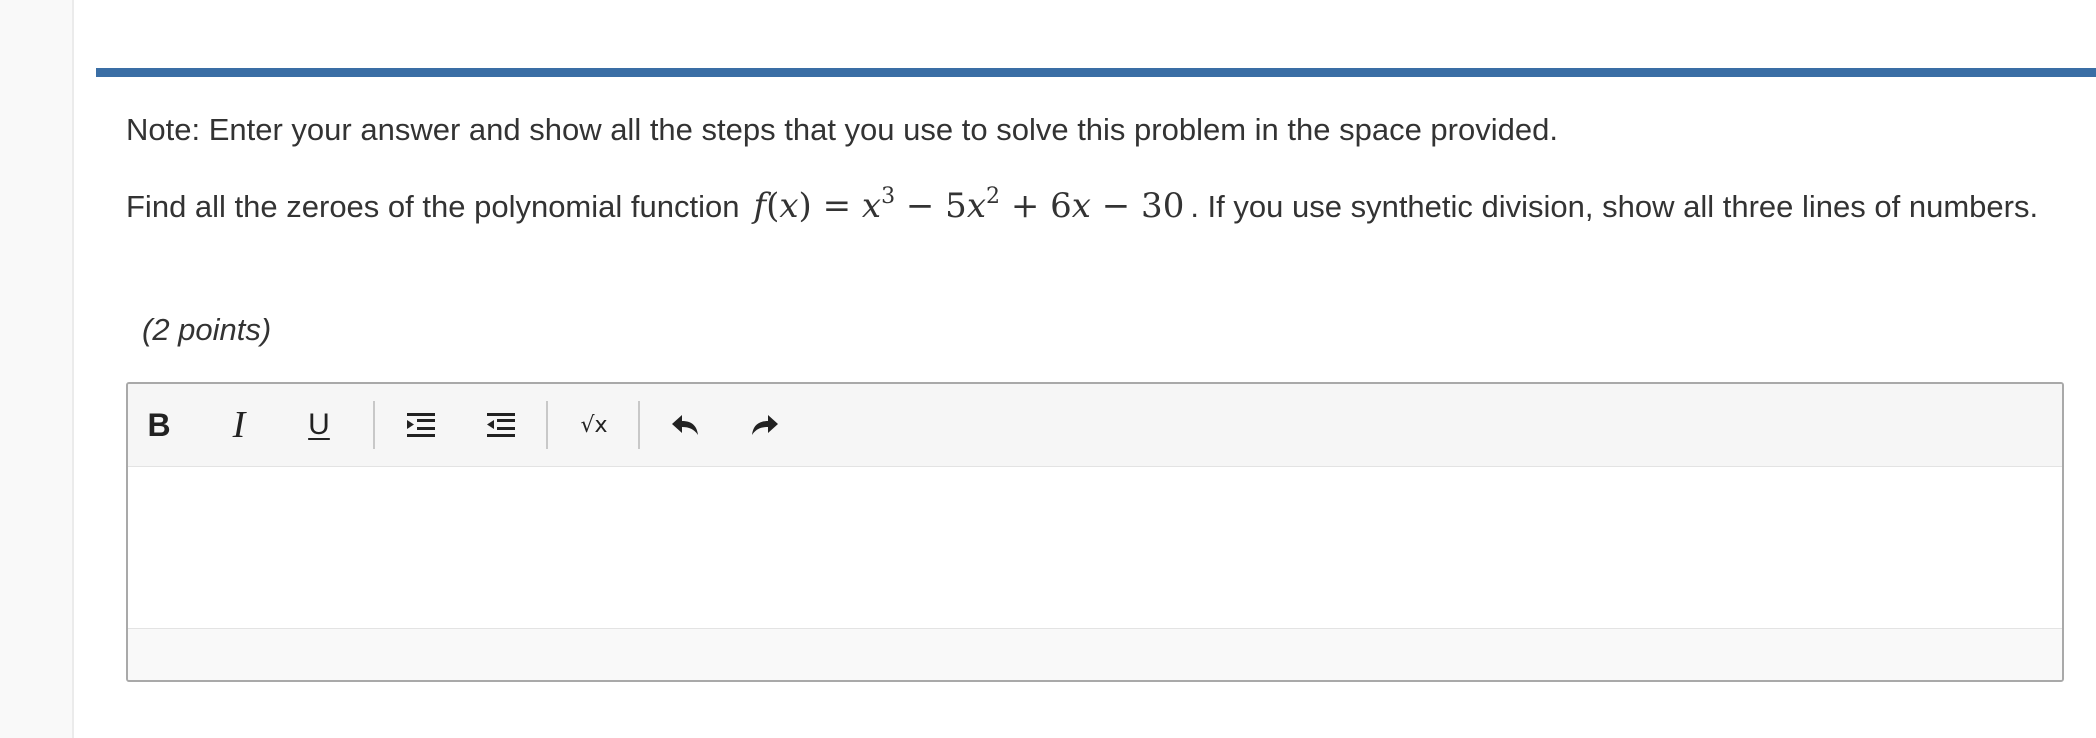 The height and width of the screenshot is (738, 2096). I want to click on italic-icon: I, so click(239, 425).